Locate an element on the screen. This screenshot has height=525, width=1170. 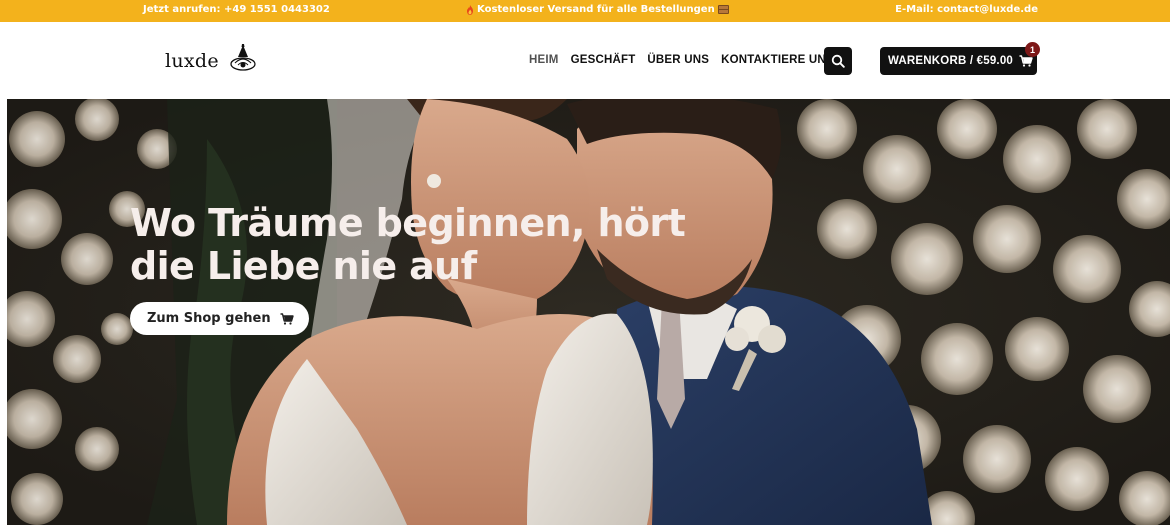
search-icon is located at coordinates (838, 61).